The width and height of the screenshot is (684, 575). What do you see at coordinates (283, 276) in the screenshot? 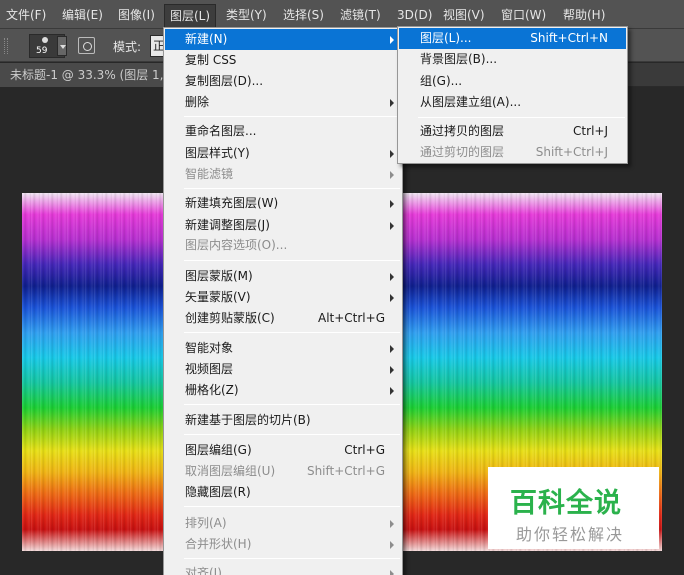
I see `layer-menu-item-layer-mask: 图层蒙版(M)` at bounding box center [283, 276].